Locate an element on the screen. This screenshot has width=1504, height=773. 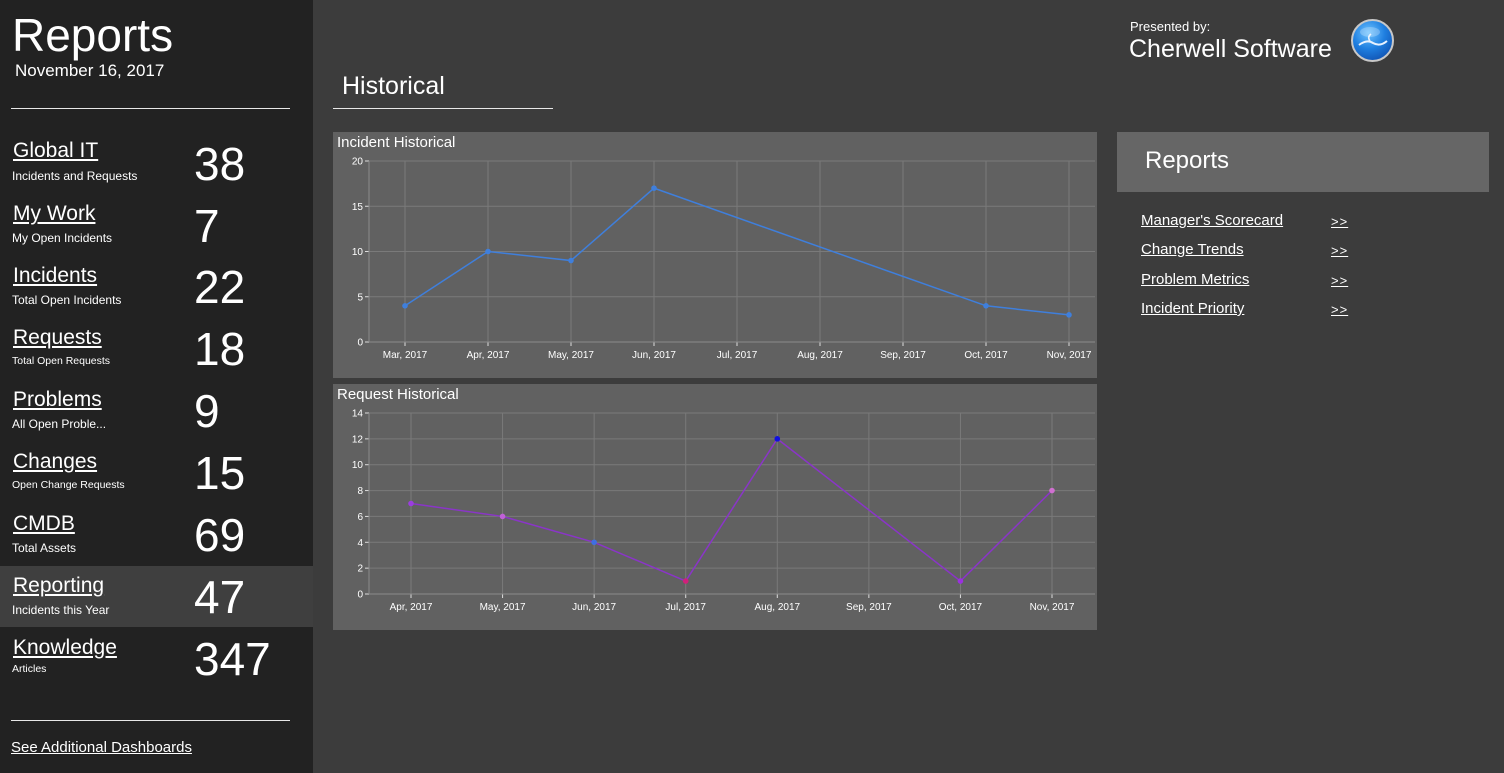
sidebar-item-count: 18 is located at coordinates (220, 349).